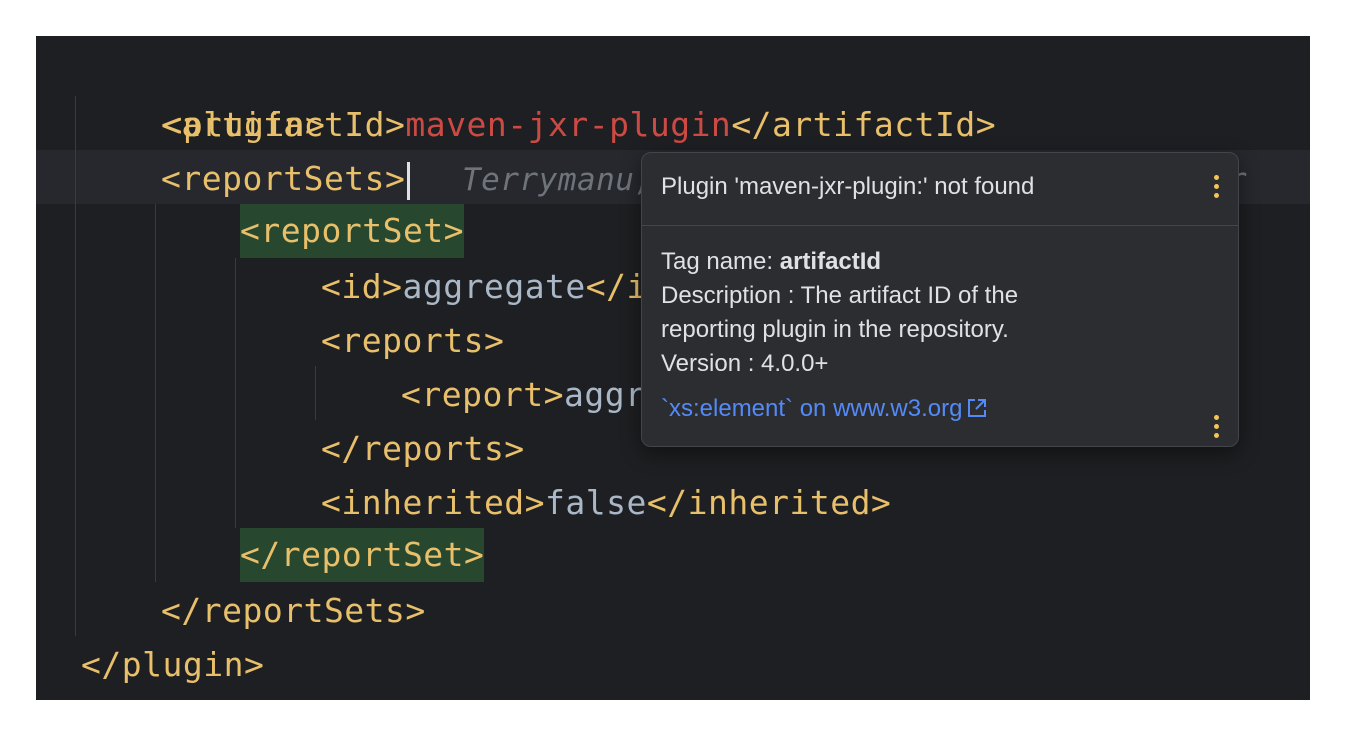 Image resolution: width=1346 pixels, height=736 pixels. What do you see at coordinates (835, 329) in the screenshot?
I see `description-line-2: reporting plugin in the repository.` at bounding box center [835, 329].